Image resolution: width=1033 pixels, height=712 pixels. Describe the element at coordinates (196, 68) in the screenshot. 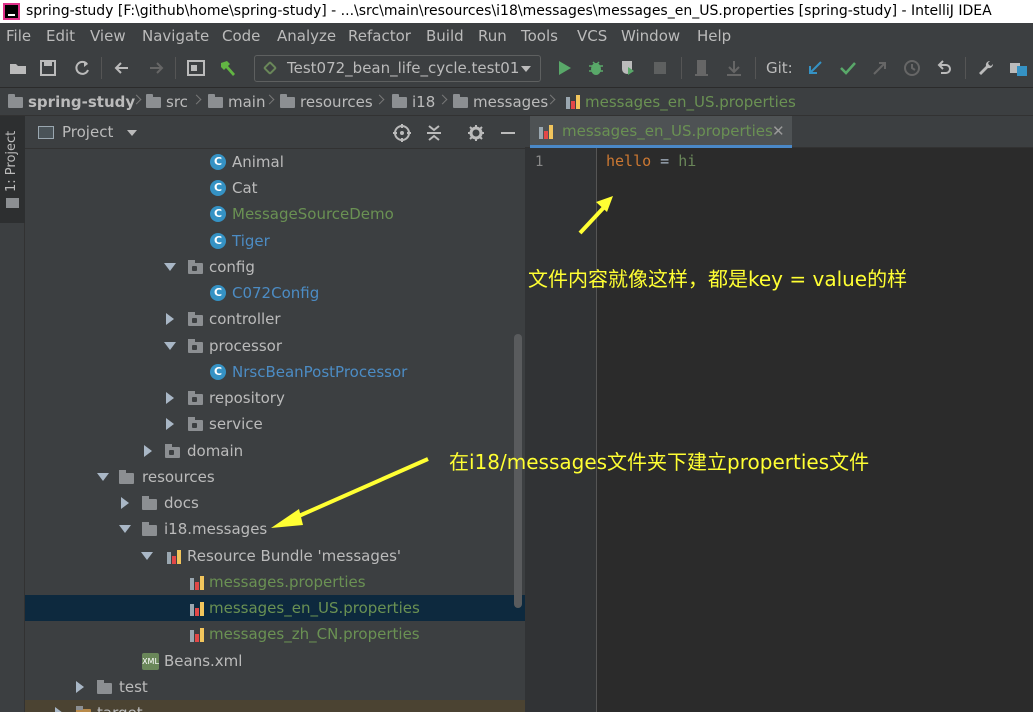

I see `structure-icon` at that location.